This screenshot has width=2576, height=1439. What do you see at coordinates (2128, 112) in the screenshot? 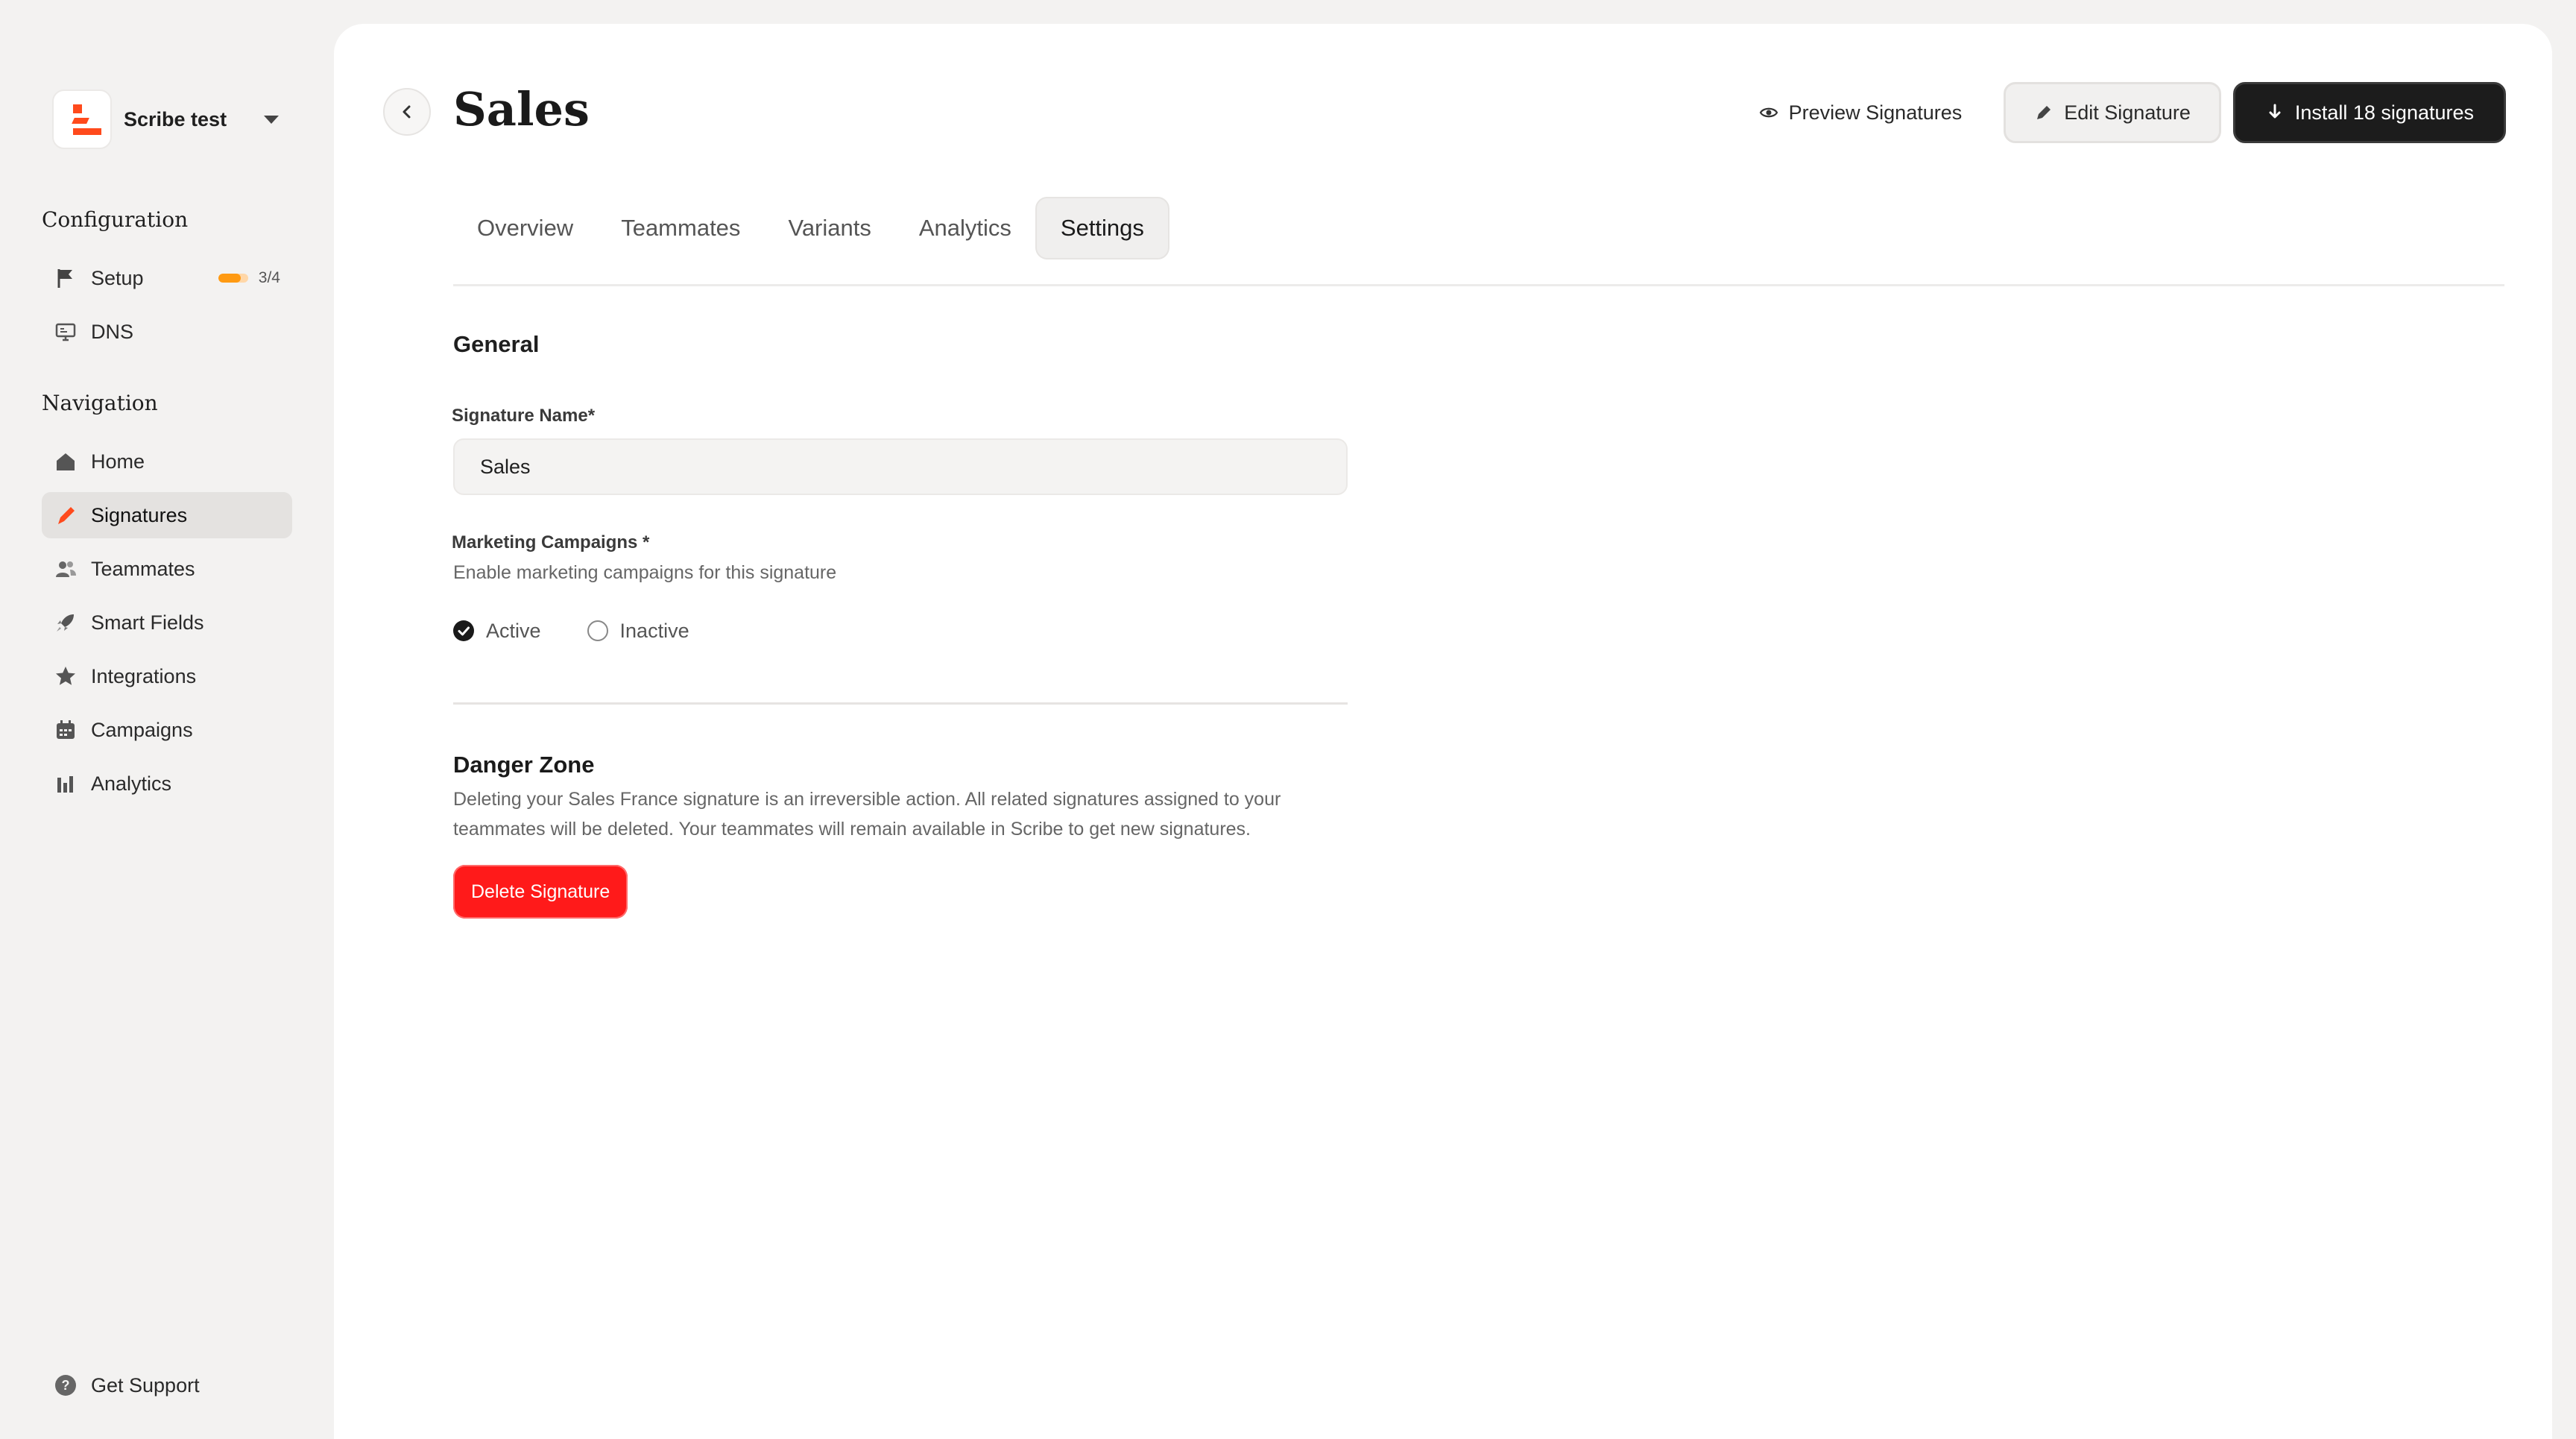
I see `edit-signature-label: Edit Signature` at bounding box center [2128, 112].